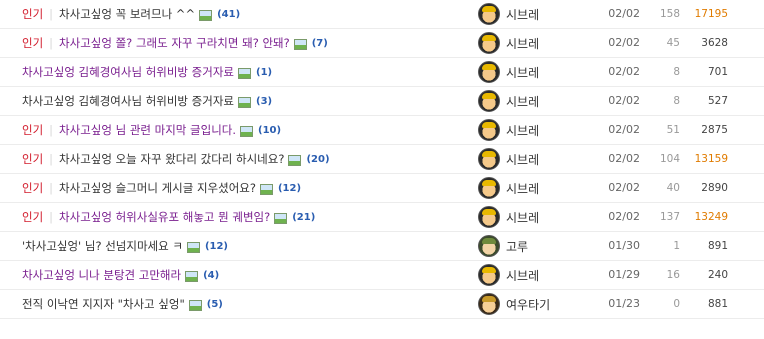 Image resolution: width=764 pixels, height=339 pixels. I want to click on post-title-cell: 전직 이낙연 지지자 "차사고 싶엉" (5), so click(122, 304).